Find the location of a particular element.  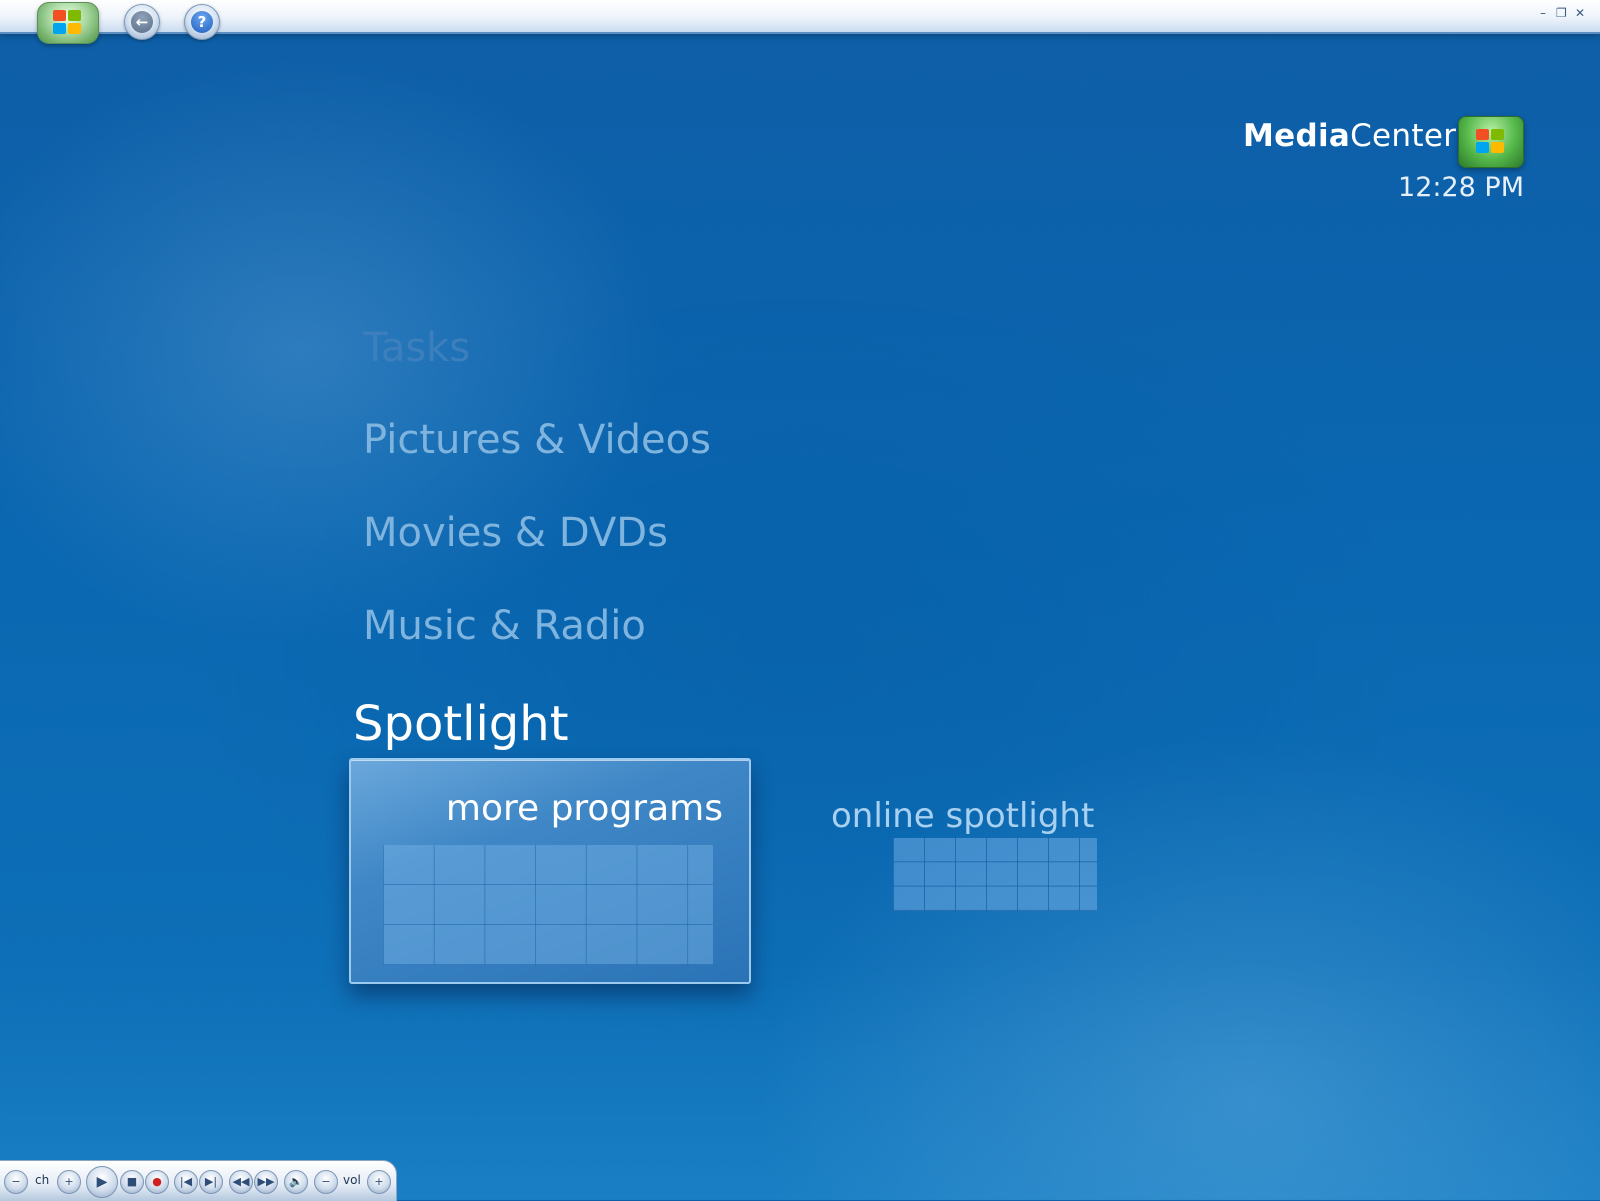

more-programs-grid-icon is located at coordinates (548, 905).